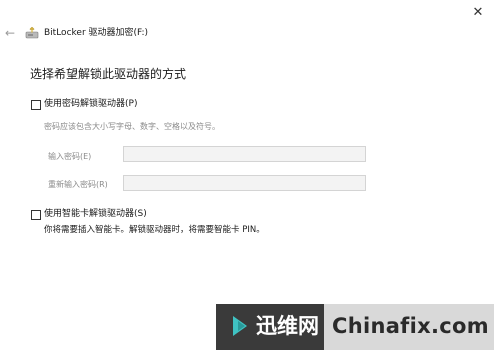 The width and height of the screenshot is (494, 350). What do you see at coordinates (108, 74) in the screenshot?
I see `page-heading: 选择希望解锁此驱动器的方式` at bounding box center [108, 74].